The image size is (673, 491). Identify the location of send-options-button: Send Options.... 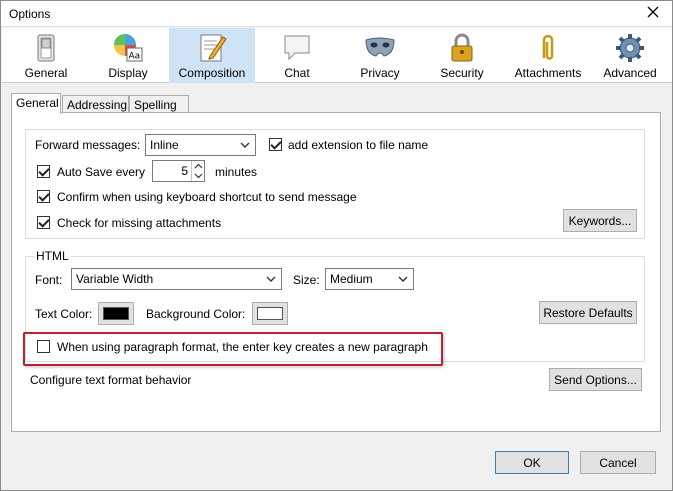
(595, 379).